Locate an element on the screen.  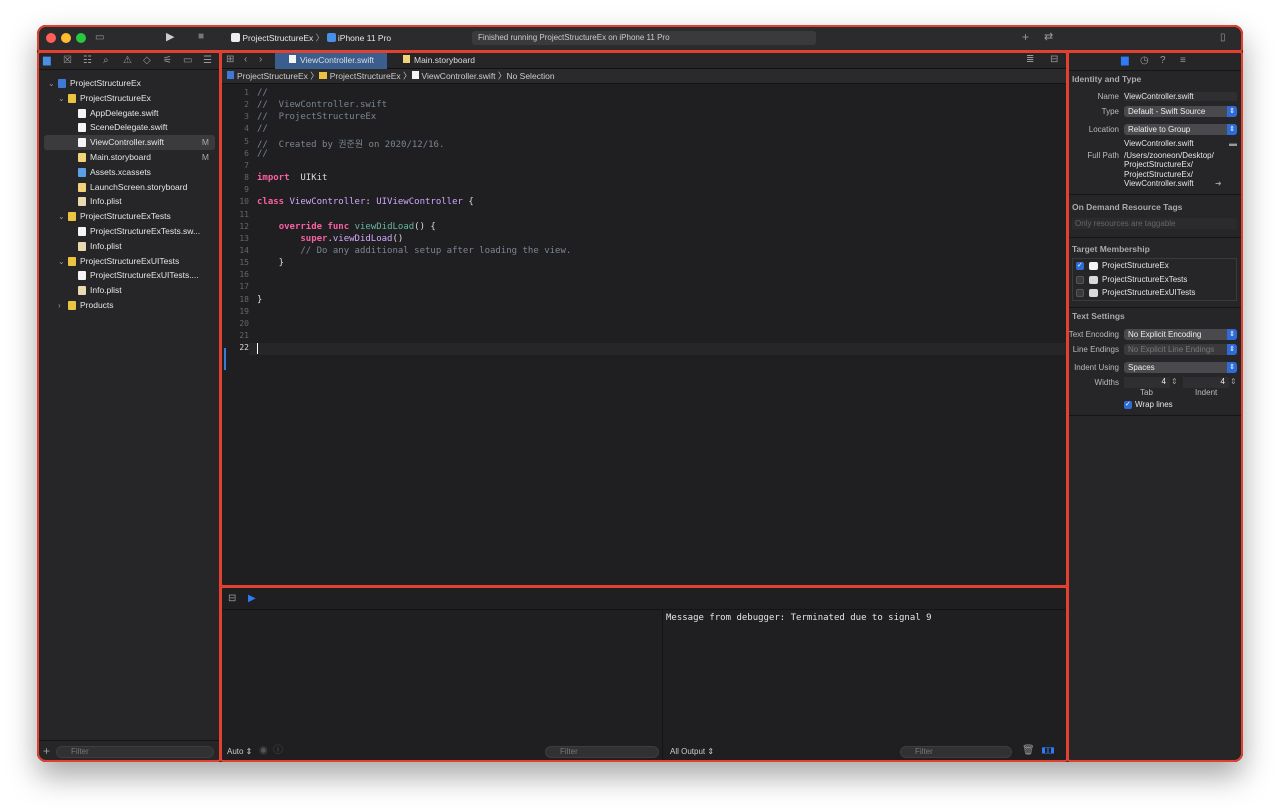
jump-project: ProjectStructureEx is located at coordinates (272, 76).